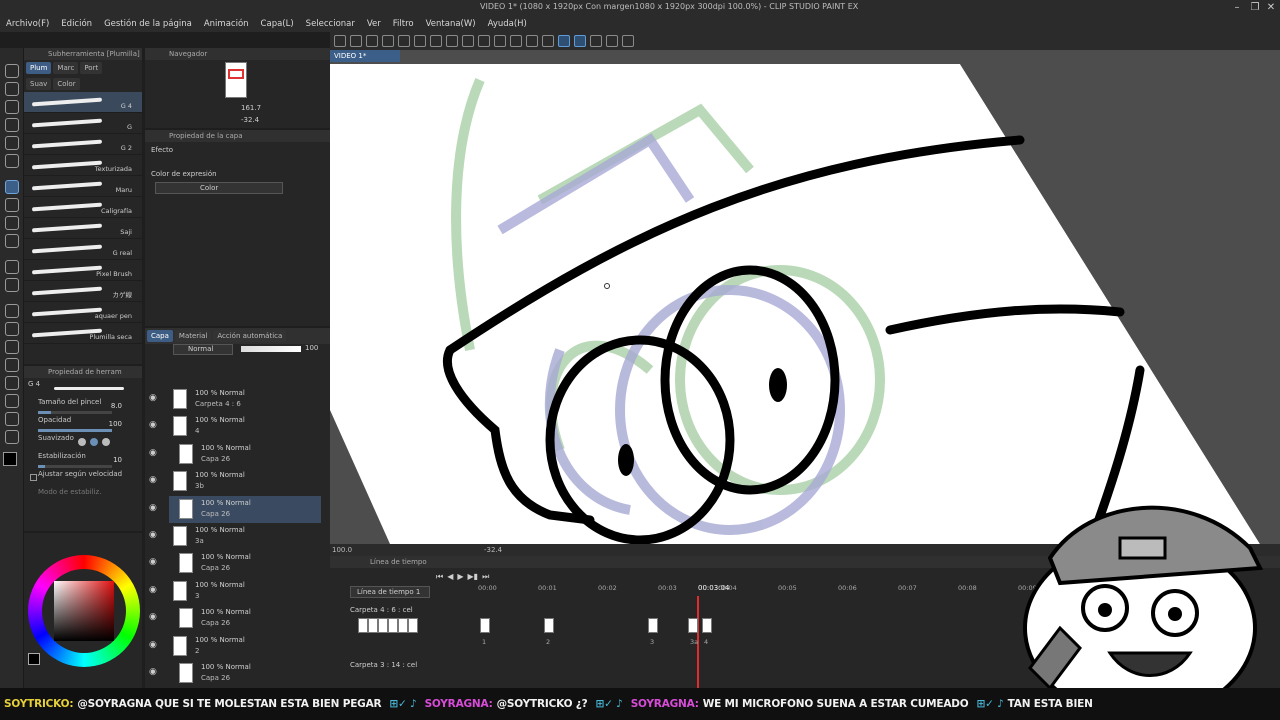 This screenshot has height=720, width=1280. What do you see at coordinates (83, 186) in the screenshot?
I see `brush-item: Maru` at bounding box center [83, 186].